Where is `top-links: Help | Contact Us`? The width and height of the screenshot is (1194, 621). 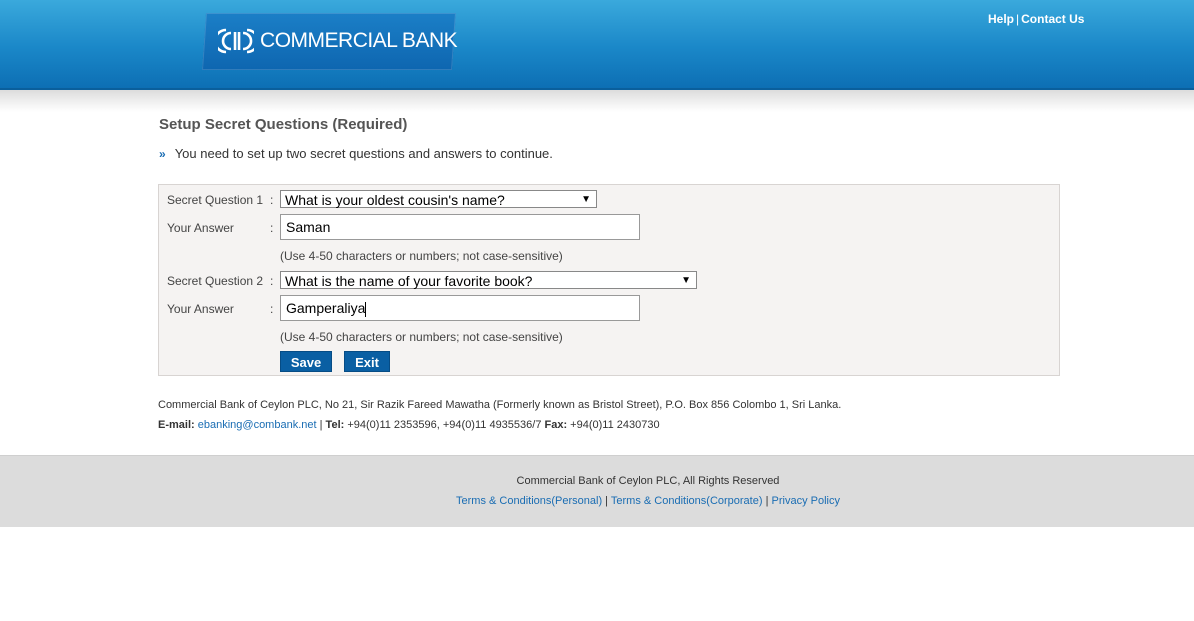 top-links: Help | Contact Us is located at coordinates (1036, 19).